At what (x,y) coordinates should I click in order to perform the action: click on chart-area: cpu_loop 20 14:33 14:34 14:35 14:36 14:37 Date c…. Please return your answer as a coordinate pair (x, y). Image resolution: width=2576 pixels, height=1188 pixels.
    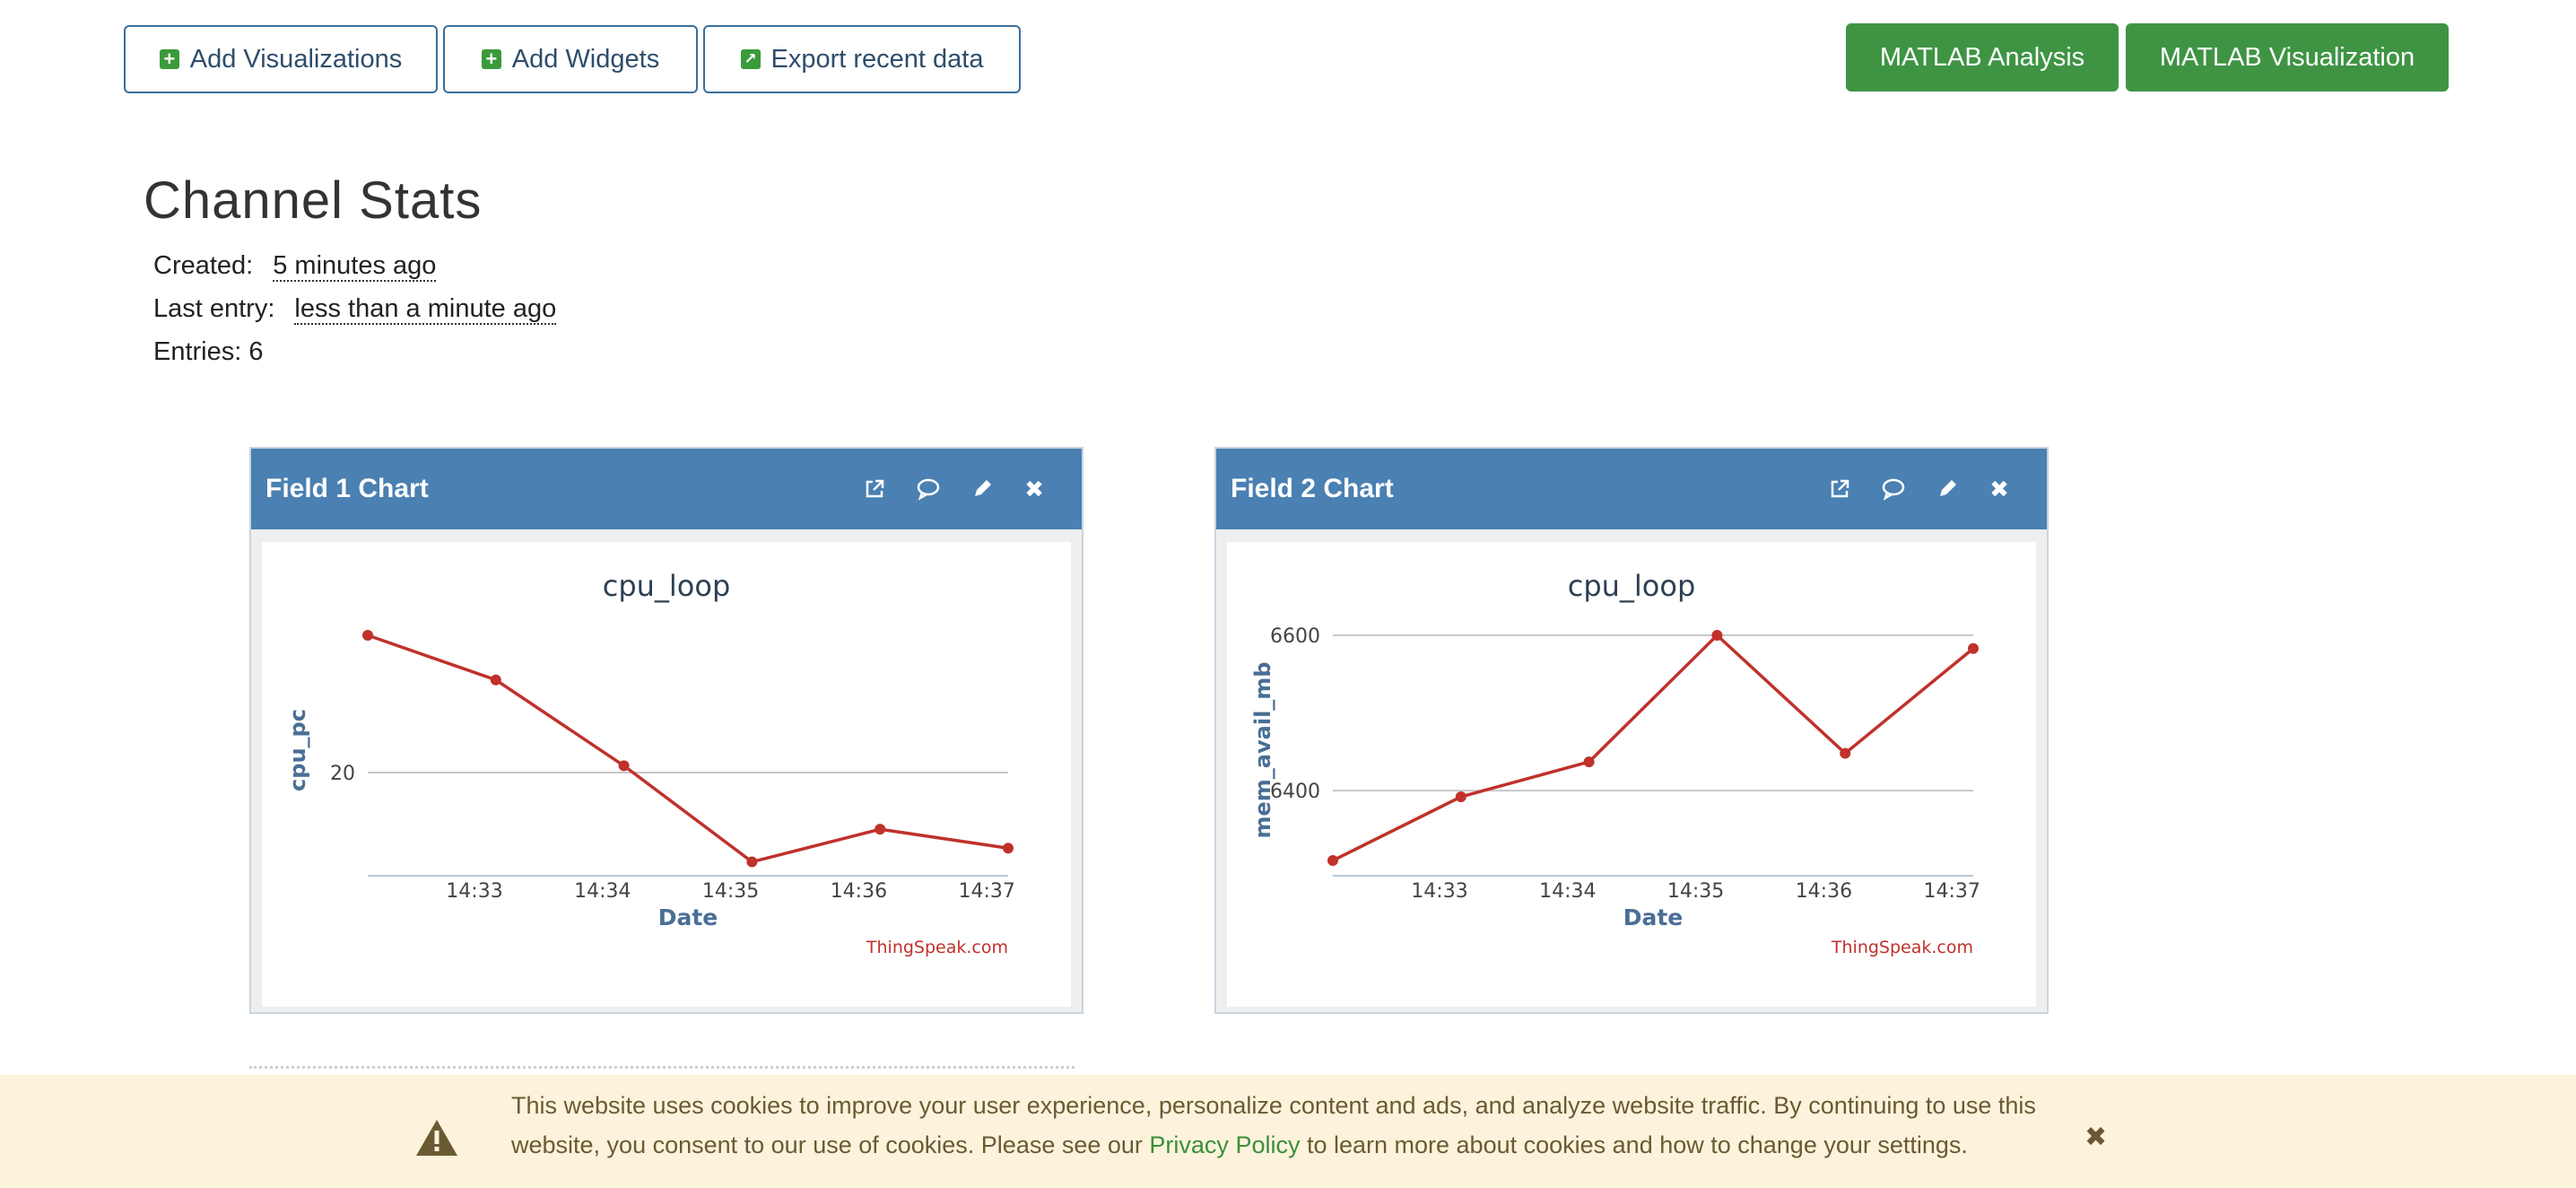
    Looking at the image, I should click on (666, 774).